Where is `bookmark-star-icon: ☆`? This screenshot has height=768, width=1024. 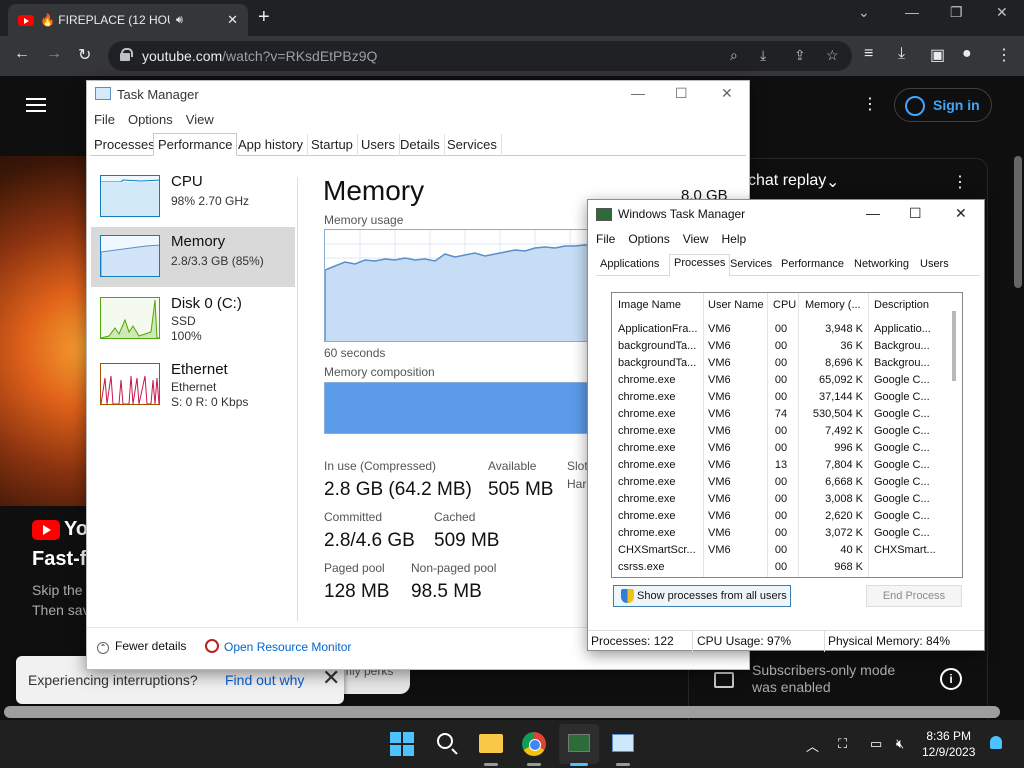 bookmark-star-icon: ☆ is located at coordinates (832, 55).